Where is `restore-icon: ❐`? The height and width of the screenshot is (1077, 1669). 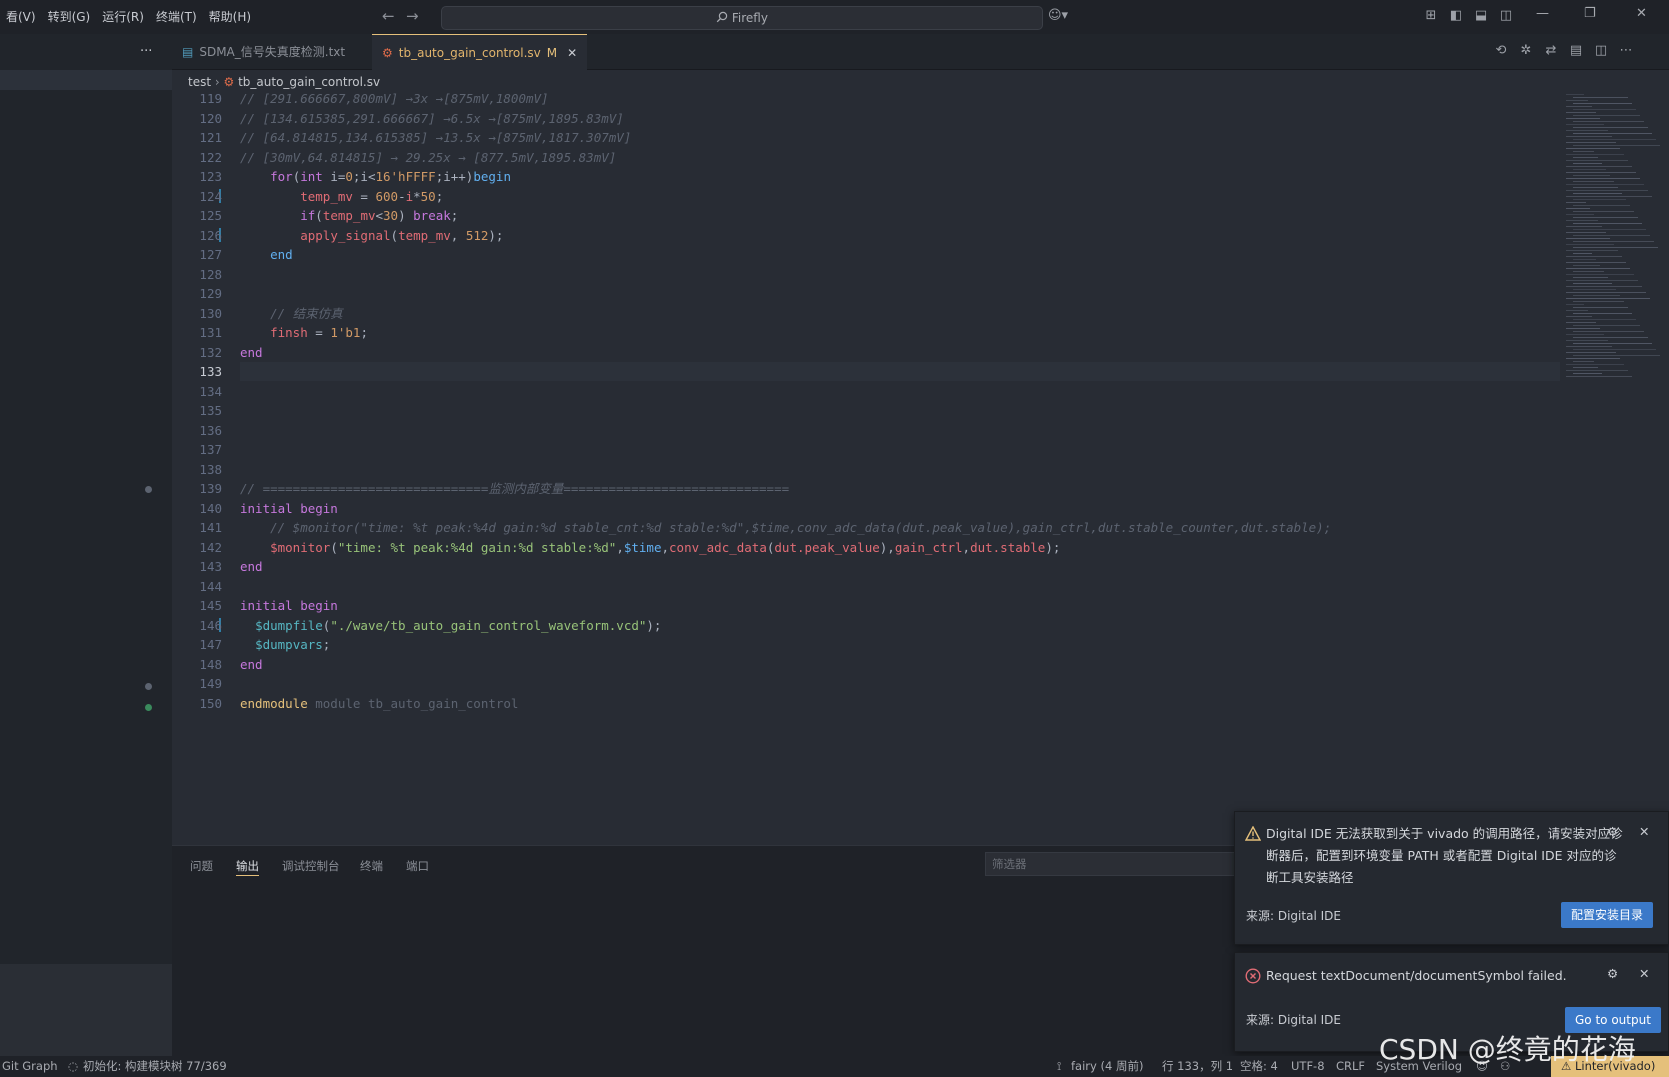 restore-icon: ❐ is located at coordinates (1590, 13).